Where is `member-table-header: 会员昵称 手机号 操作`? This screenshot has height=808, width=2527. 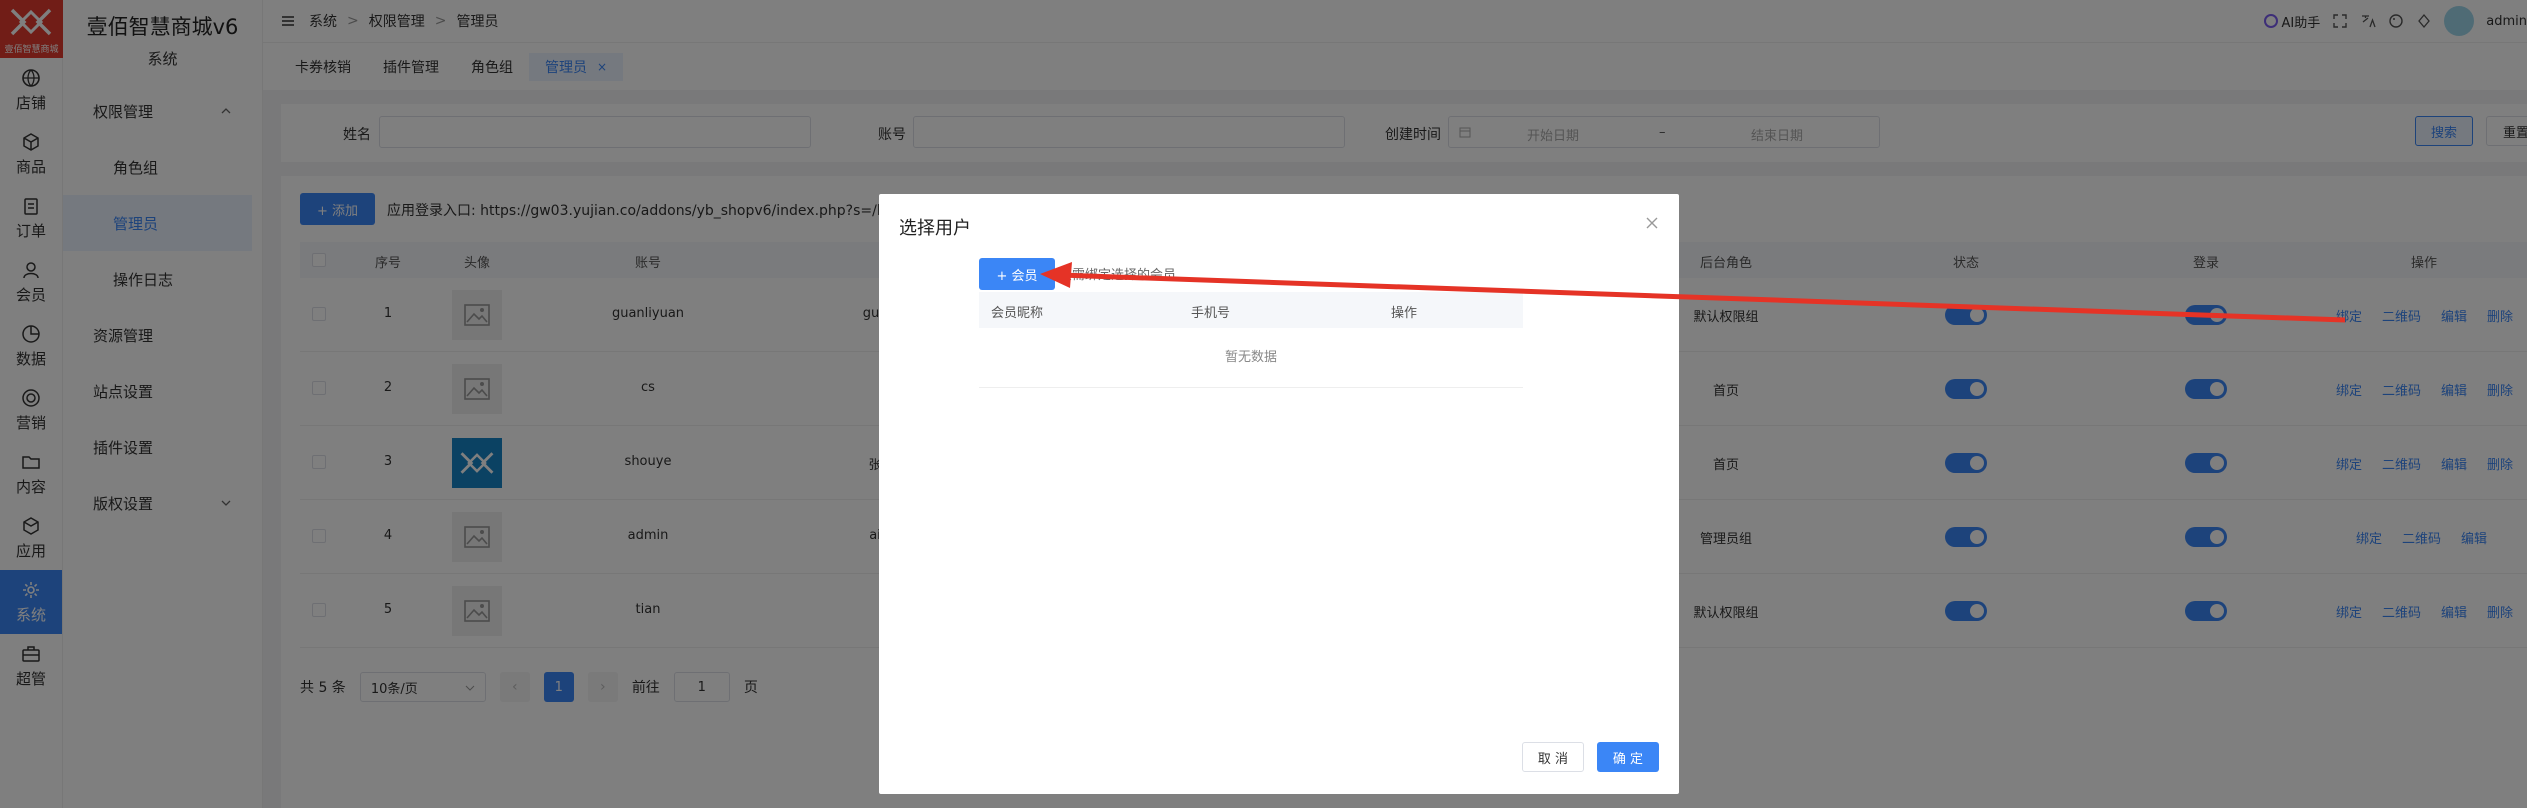
member-table-header: 会员昵称 手机号 操作 is located at coordinates (1251, 310).